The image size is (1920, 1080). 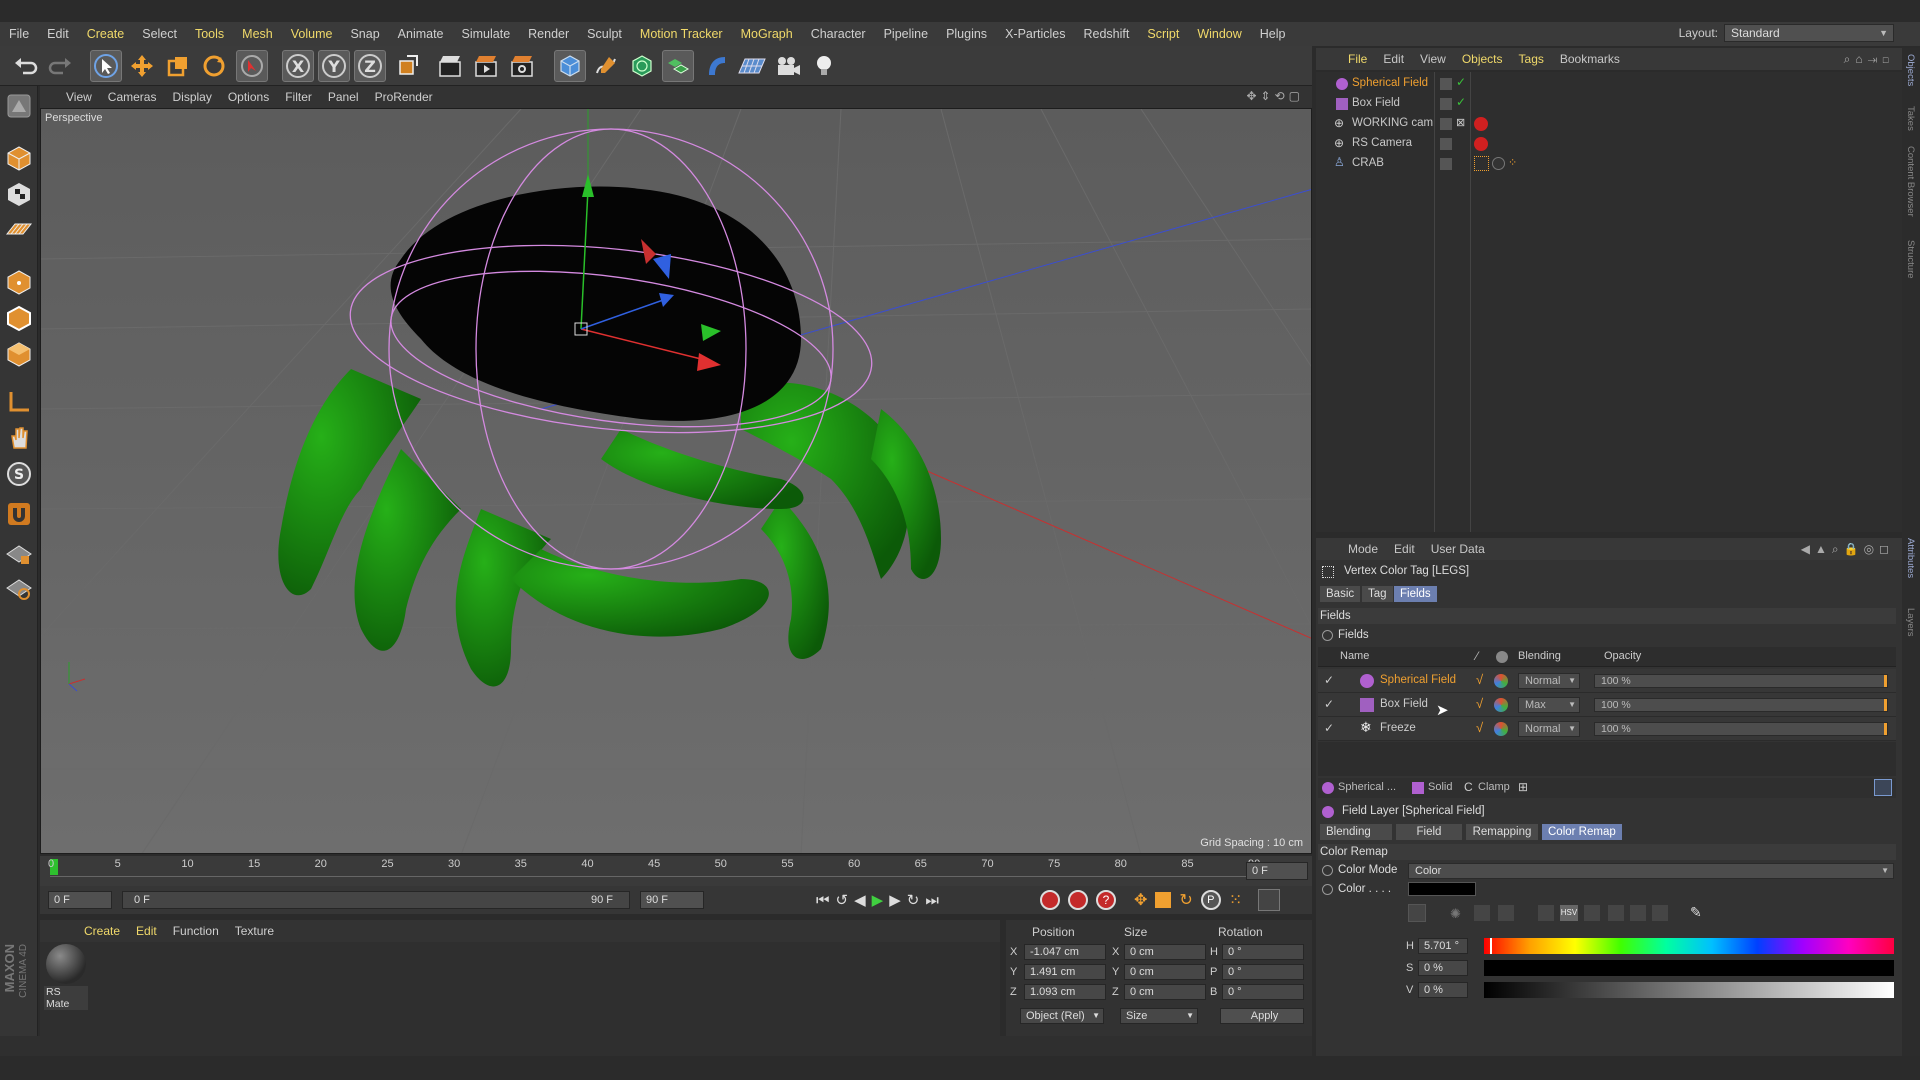 What do you see at coordinates (1163, 900) in the screenshot?
I see `key-scale-icon` at bounding box center [1163, 900].